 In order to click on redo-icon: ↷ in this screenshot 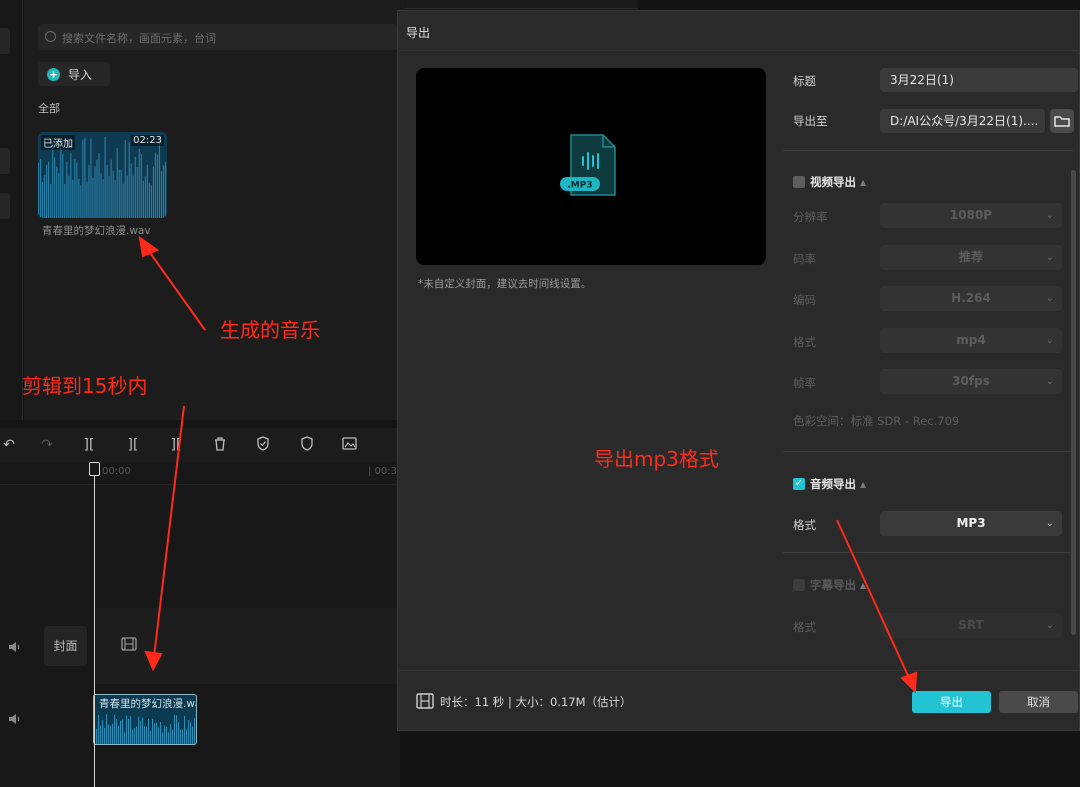, I will do `click(47, 445)`.